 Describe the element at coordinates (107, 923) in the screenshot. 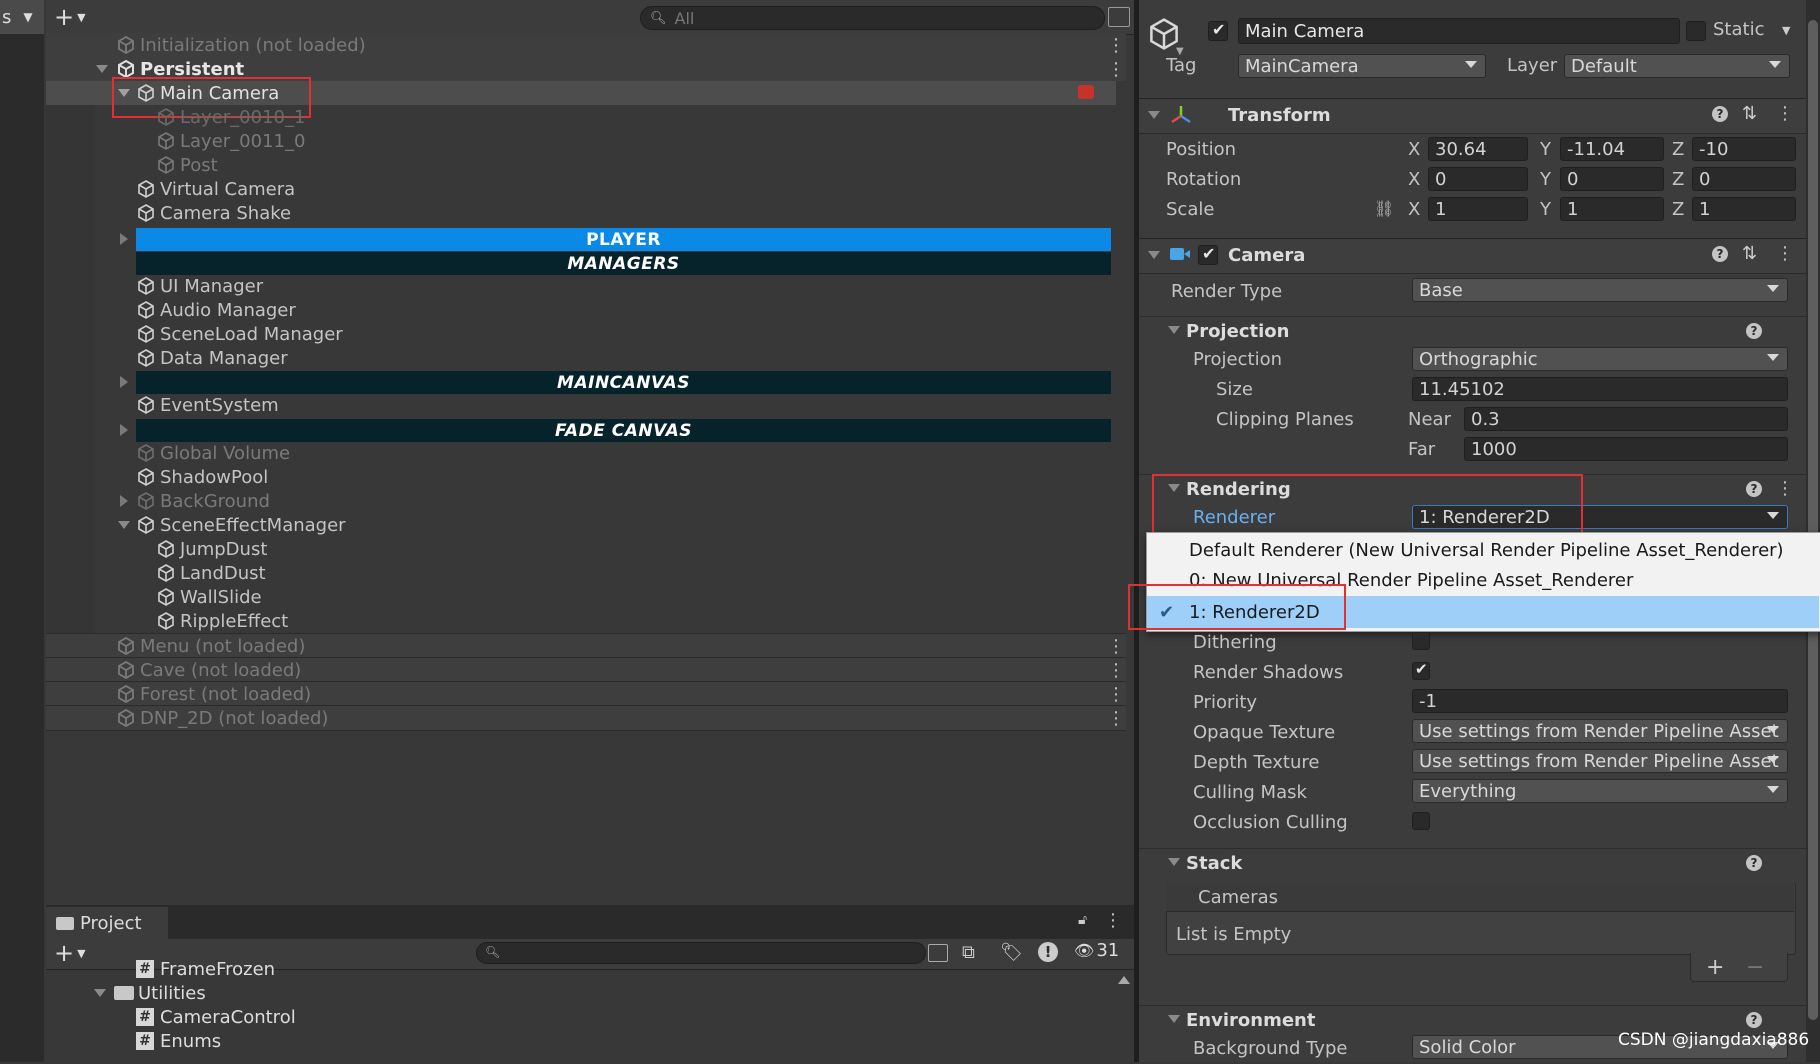

I see `tab-project: Project` at that location.